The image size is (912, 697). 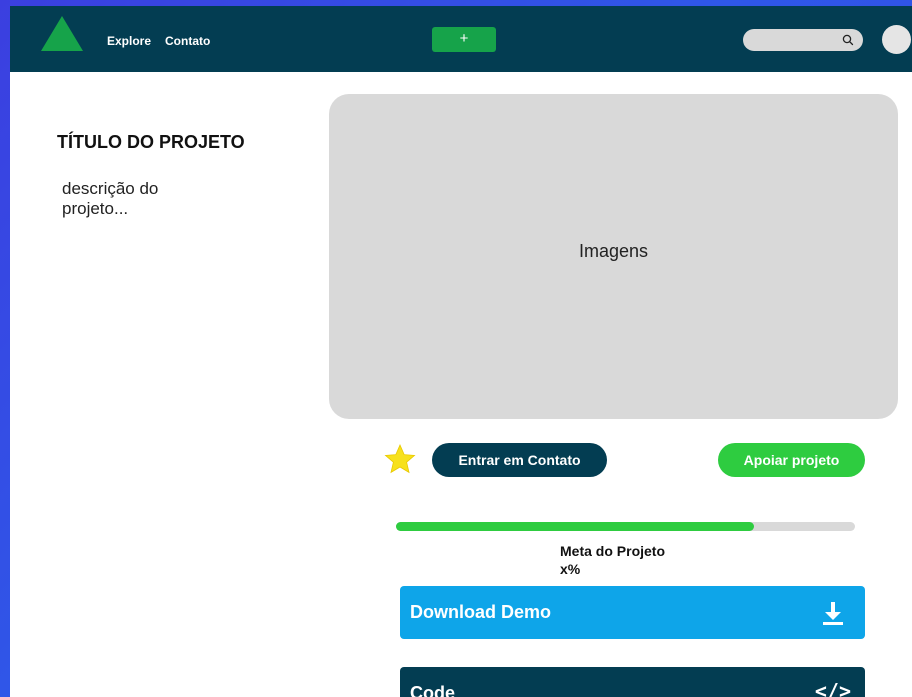 What do you see at coordinates (519, 460) in the screenshot?
I see `contact-button: Entrar em Contato` at bounding box center [519, 460].